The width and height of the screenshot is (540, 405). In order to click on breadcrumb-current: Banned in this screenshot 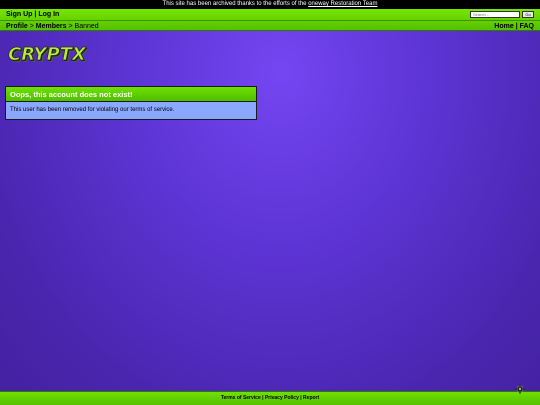, I will do `click(86, 26)`.